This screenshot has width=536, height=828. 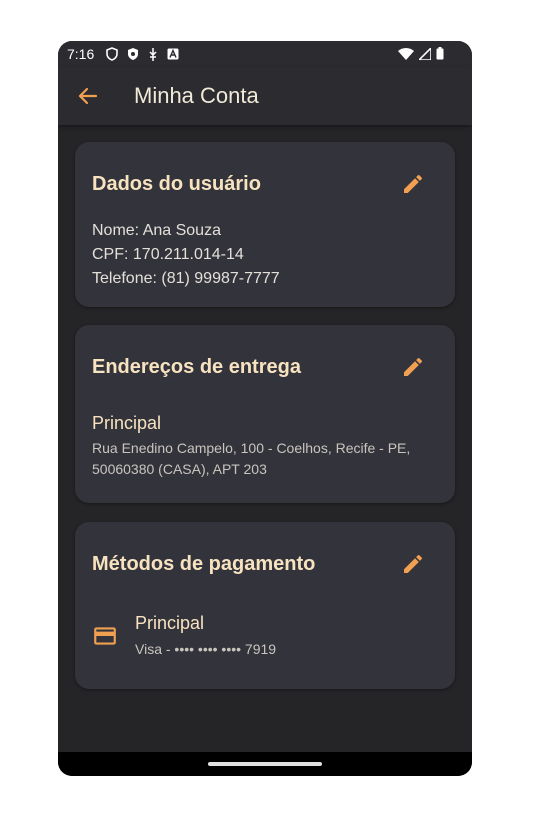 I want to click on home-gesture-handle, so click(x=265, y=764).